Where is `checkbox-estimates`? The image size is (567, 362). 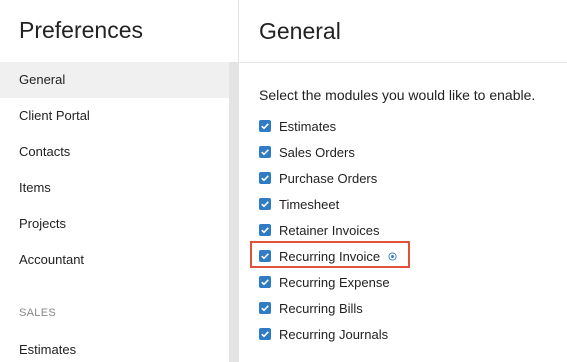 checkbox-estimates is located at coordinates (265, 126).